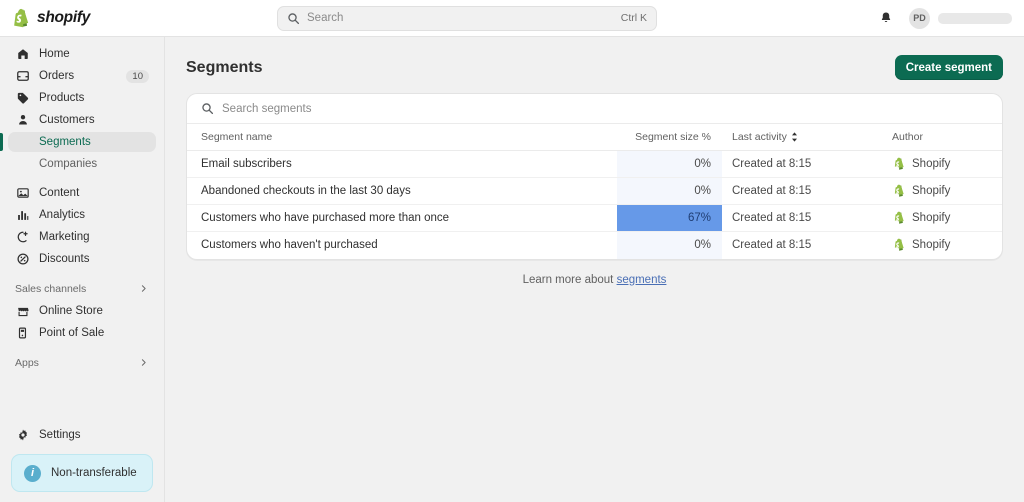 This screenshot has height=502, width=1024. Describe the element at coordinates (51, 288) in the screenshot. I see `sales-channels-label: Sales channels` at that location.